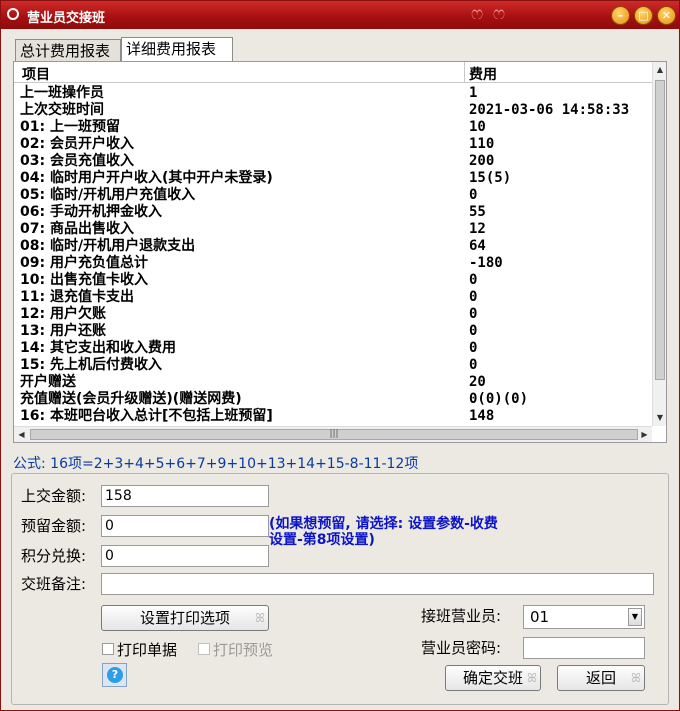 This screenshot has height=711, width=680. Describe the element at coordinates (333, 331) in the screenshot. I see `table-row: 13: 用户还账 0` at that location.